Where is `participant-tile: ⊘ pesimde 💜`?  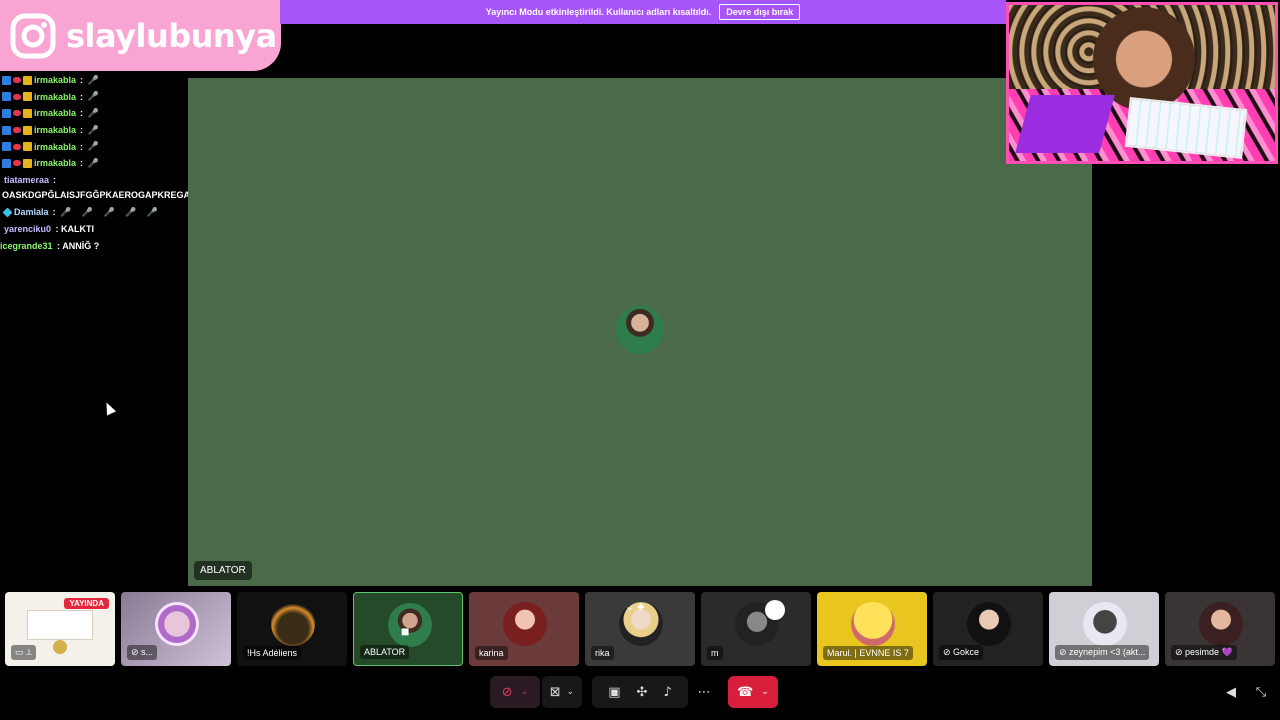 participant-tile: ⊘ pesimde 💜 is located at coordinates (1220, 629).